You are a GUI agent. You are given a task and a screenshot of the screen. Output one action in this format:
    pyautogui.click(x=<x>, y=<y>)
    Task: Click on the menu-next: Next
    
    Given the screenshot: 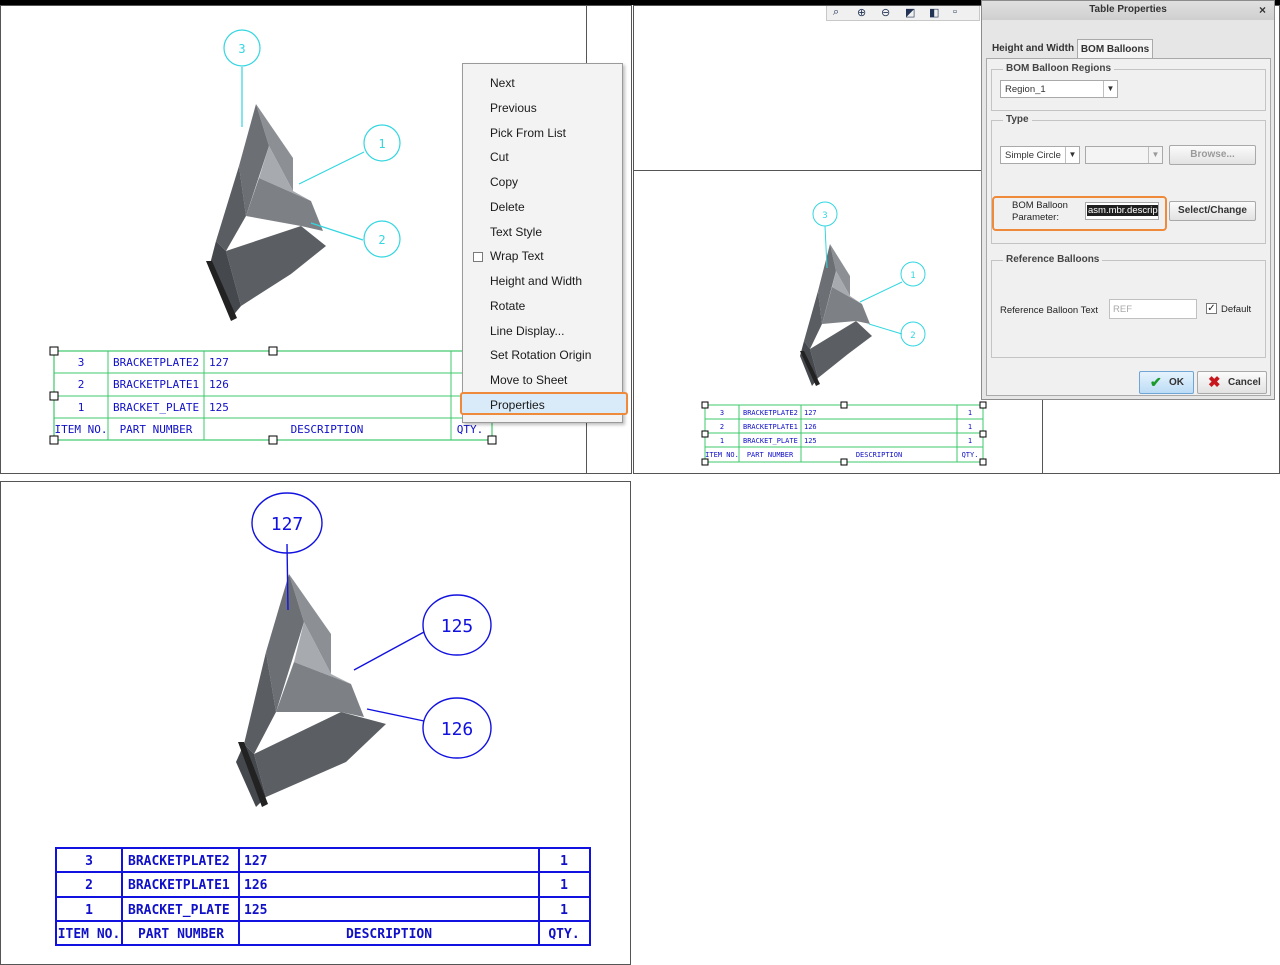 What is the action you would take?
    pyautogui.click(x=502, y=83)
    